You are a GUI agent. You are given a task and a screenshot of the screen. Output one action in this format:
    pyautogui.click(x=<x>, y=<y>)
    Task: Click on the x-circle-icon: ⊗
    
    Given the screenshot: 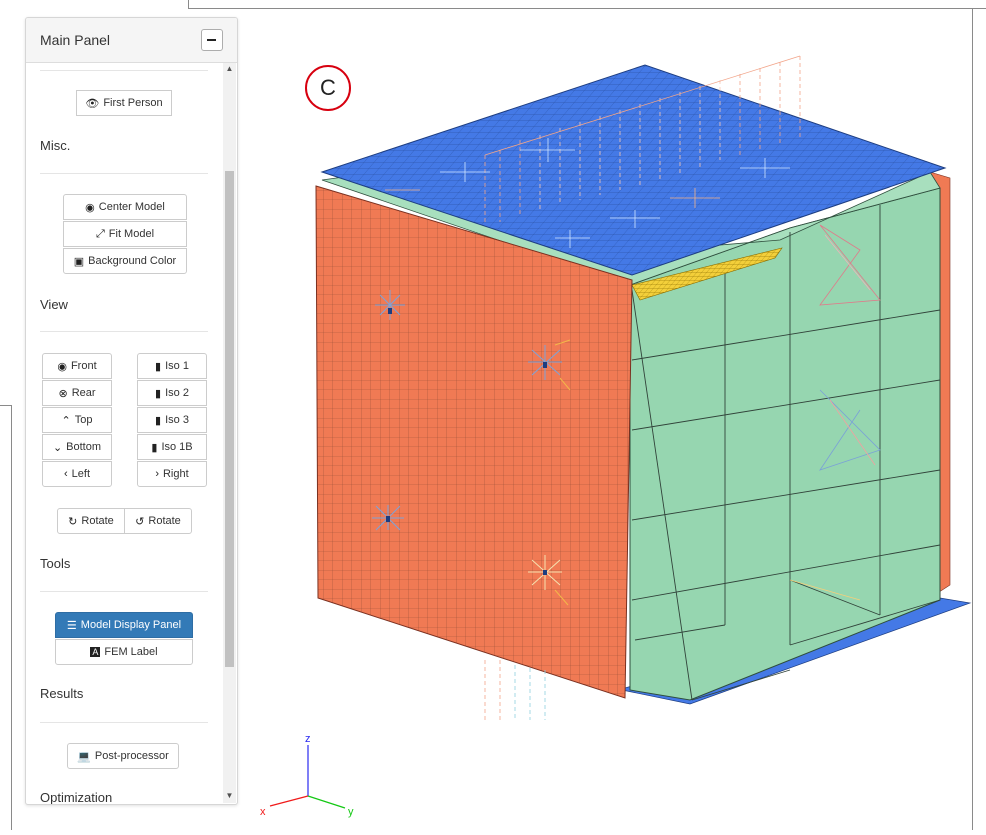 What is the action you would take?
    pyautogui.click(x=63, y=393)
    